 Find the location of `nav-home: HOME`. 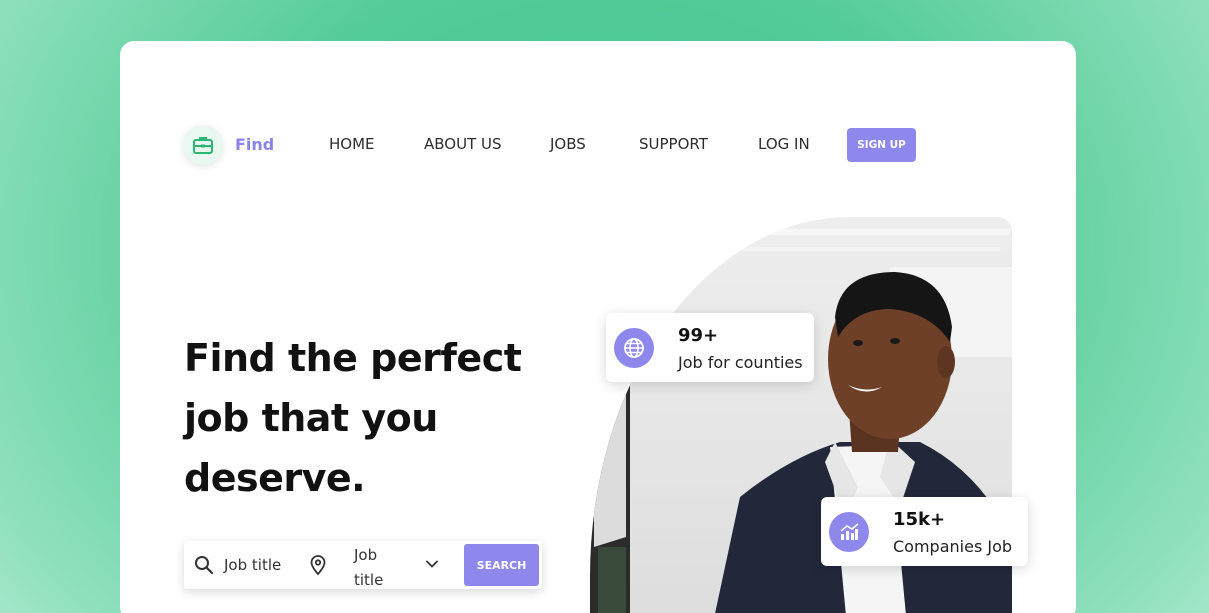

nav-home: HOME is located at coordinates (352, 144).